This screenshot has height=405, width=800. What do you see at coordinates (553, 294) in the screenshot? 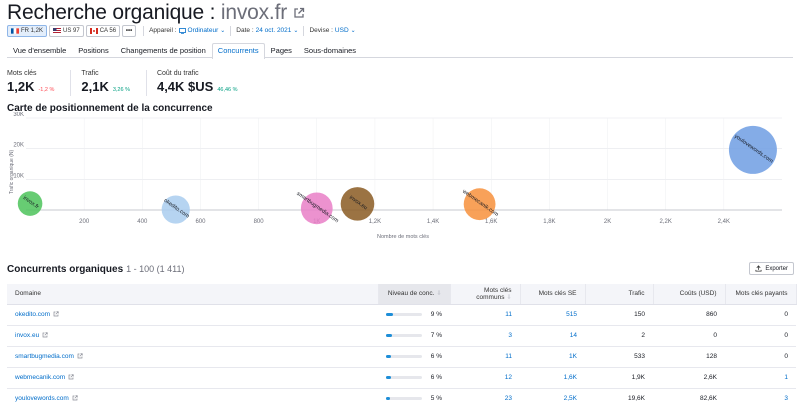
I see `column-header-se-keywords: Mots clés SE` at bounding box center [553, 294].